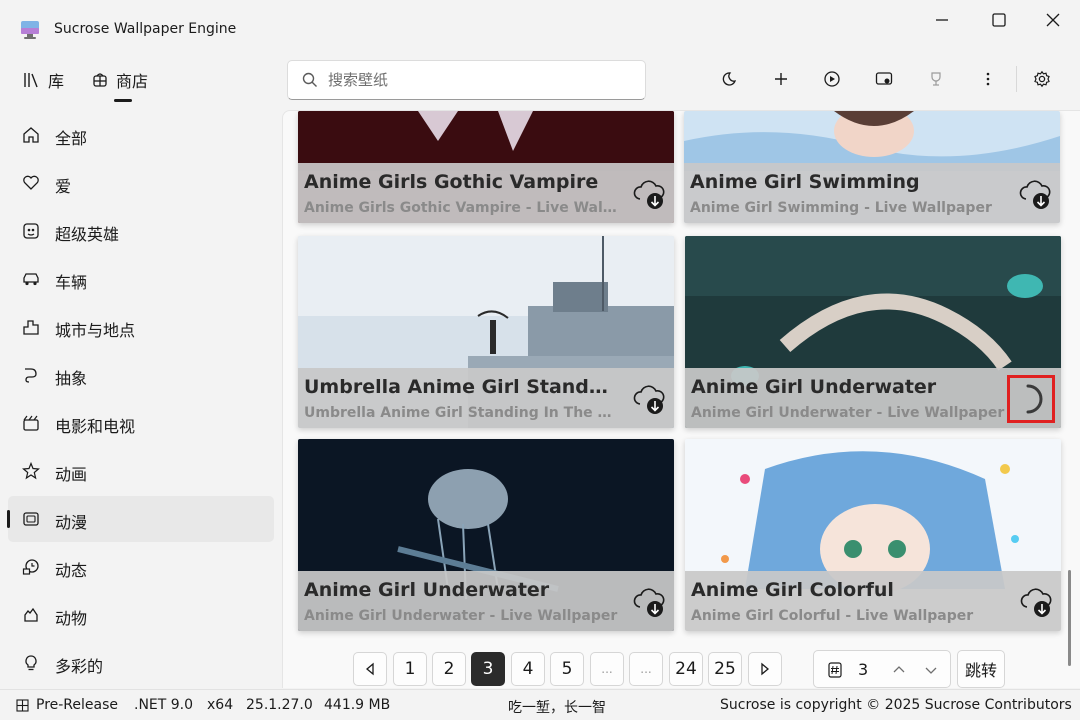  I want to click on page-button: 25, so click(725, 669).